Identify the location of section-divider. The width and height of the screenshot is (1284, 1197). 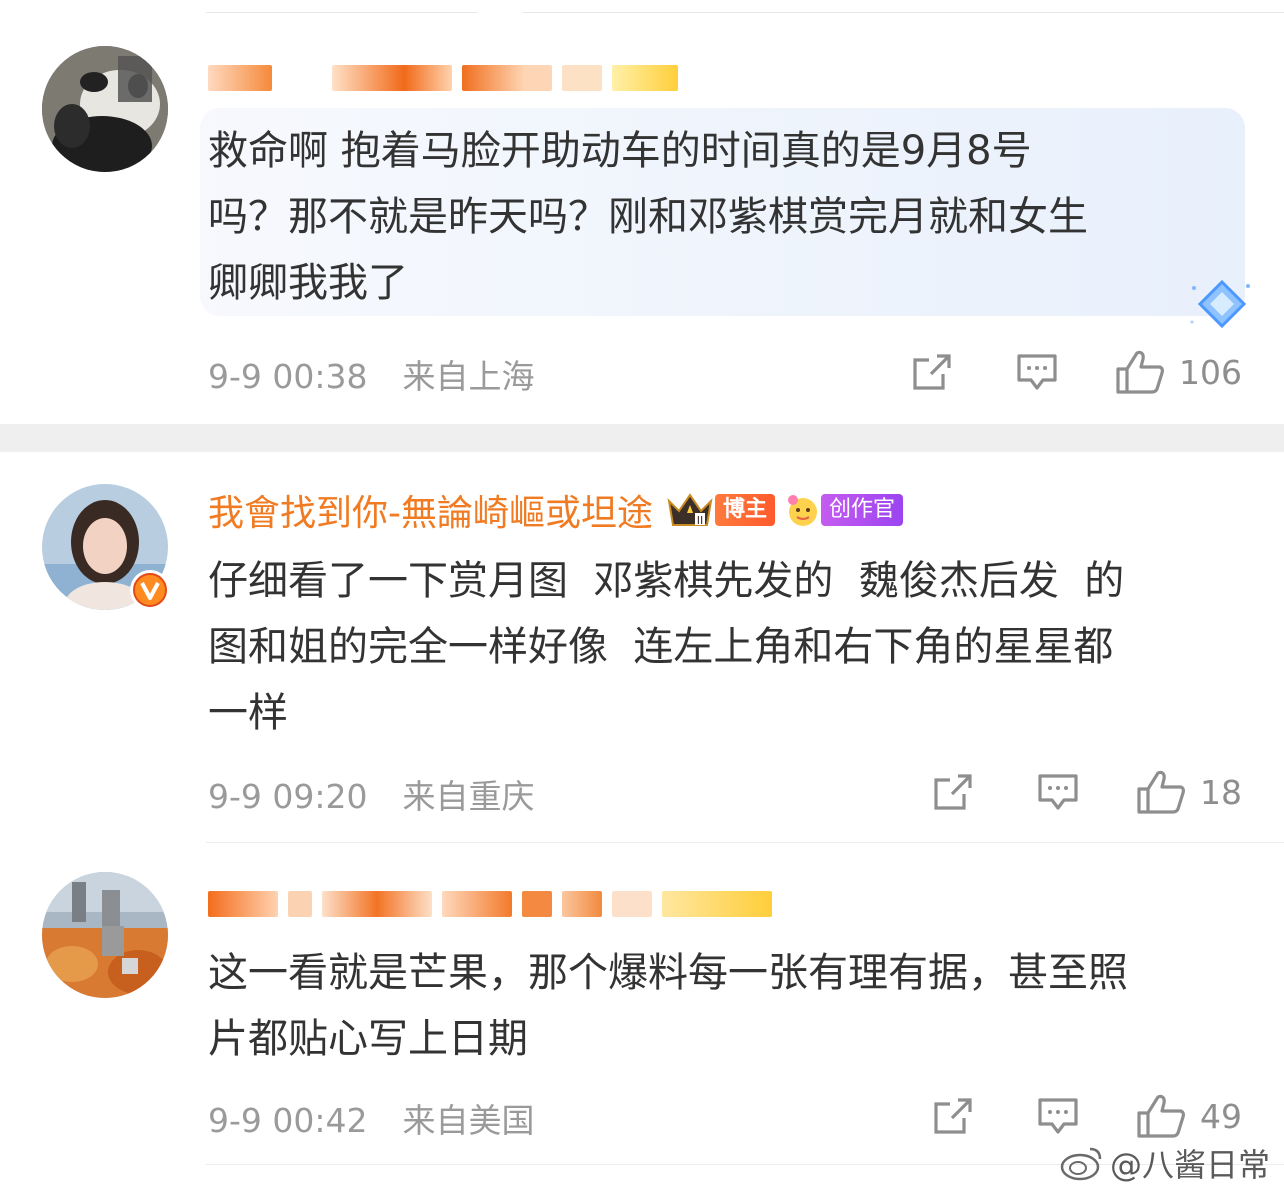
(642, 438).